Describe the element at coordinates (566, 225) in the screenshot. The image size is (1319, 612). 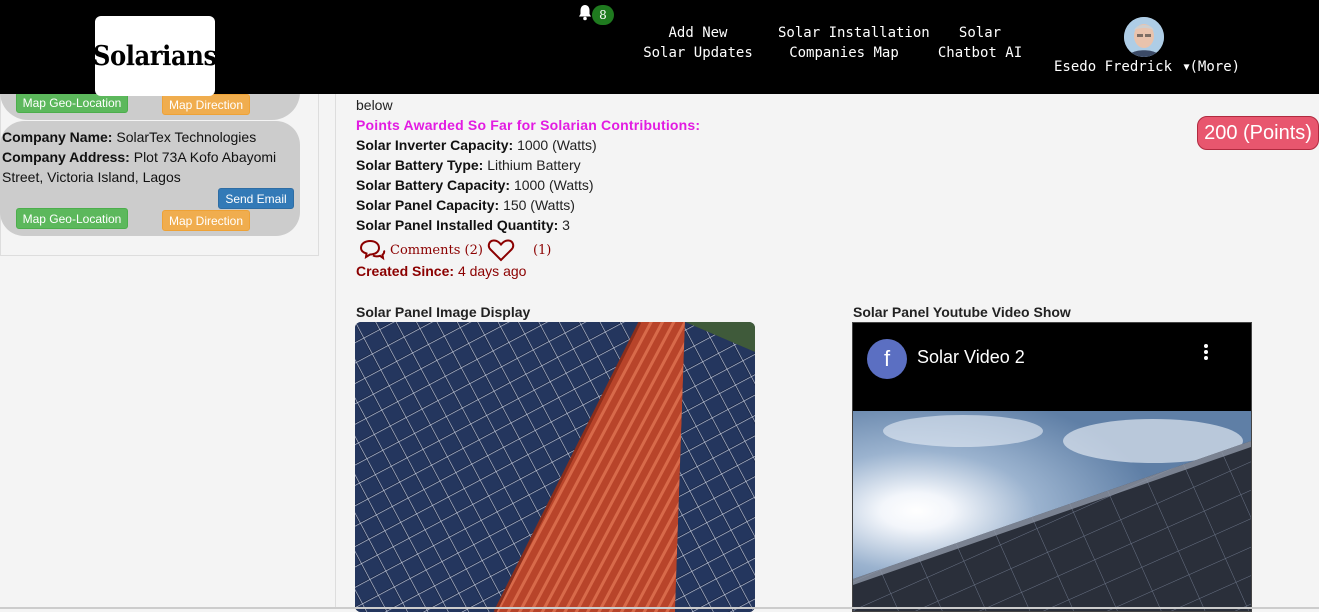
I see `spec-value: 3` at that location.